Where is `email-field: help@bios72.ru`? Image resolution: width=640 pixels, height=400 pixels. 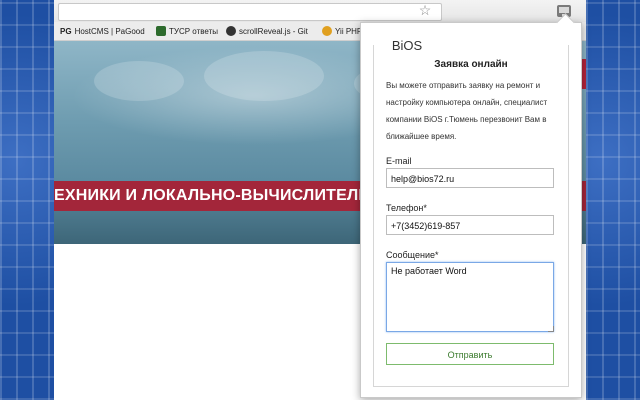 email-field: help@bios72.ru is located at coordinates (470, 178).